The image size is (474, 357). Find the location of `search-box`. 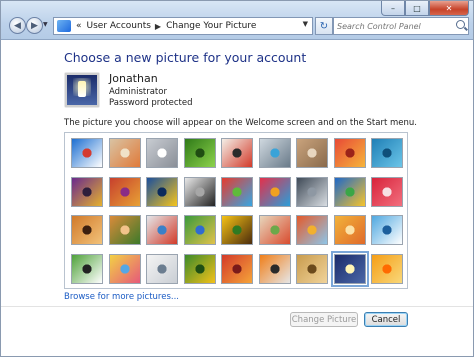

search-box is located at coordinates (401, 26).